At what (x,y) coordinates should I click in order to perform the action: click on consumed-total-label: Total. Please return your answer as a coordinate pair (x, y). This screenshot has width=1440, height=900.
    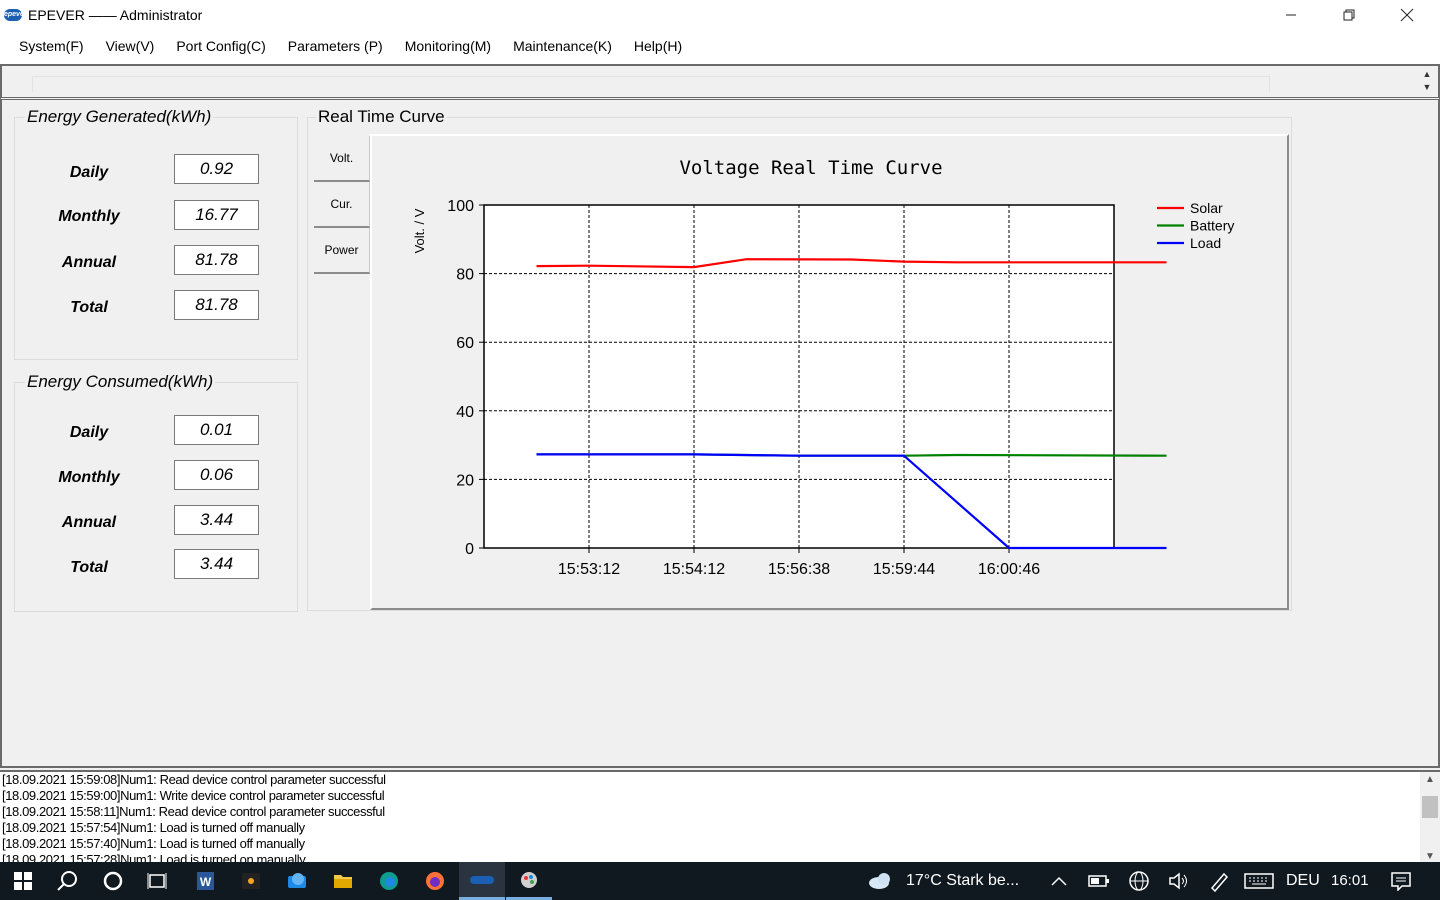
    Looking at the image, I should click on (89, 567).